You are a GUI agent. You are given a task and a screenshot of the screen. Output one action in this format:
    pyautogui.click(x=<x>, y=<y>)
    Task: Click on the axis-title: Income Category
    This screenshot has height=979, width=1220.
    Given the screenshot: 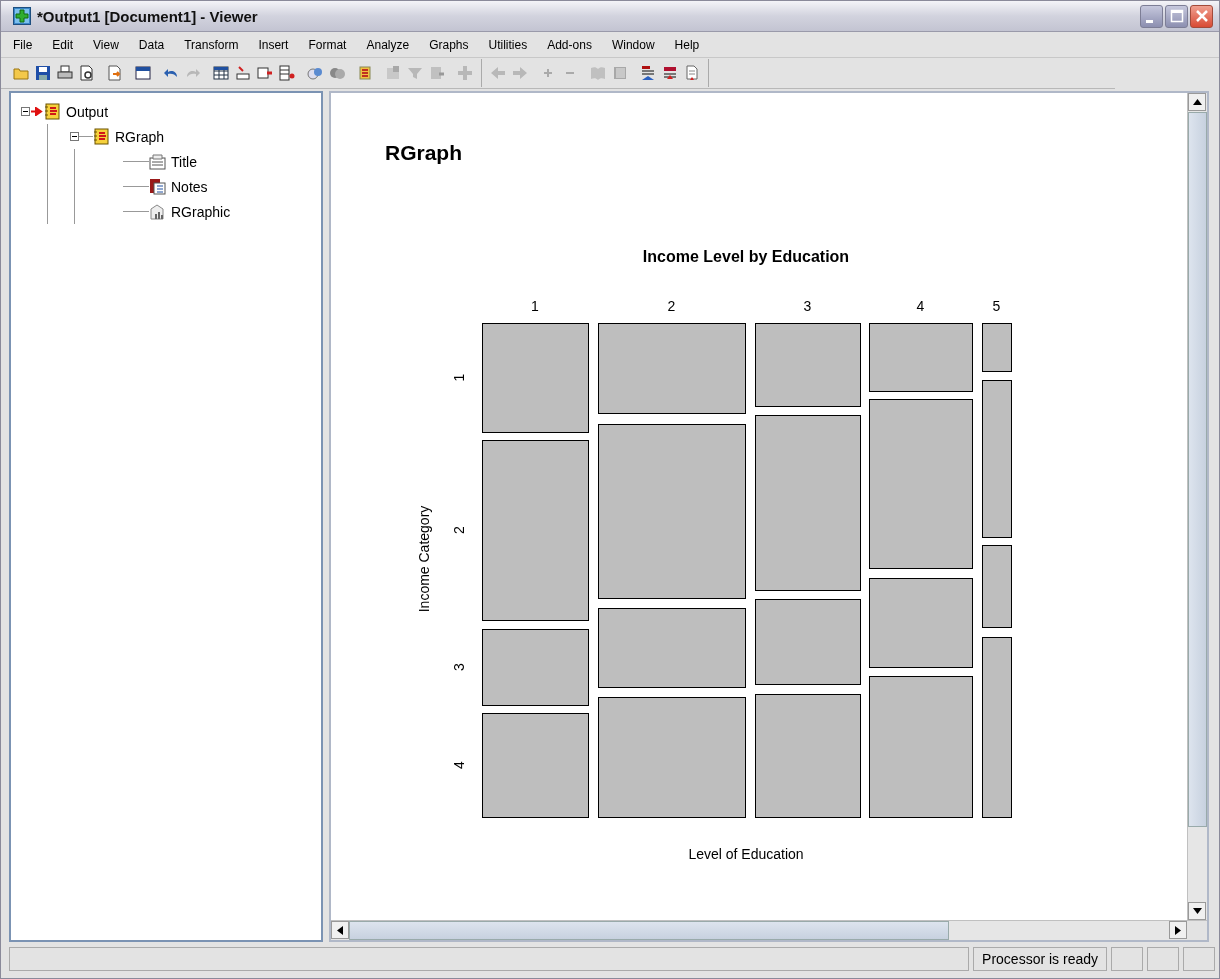 What is the action you would take?
    pyautogui.click(x=424, y=559)
    